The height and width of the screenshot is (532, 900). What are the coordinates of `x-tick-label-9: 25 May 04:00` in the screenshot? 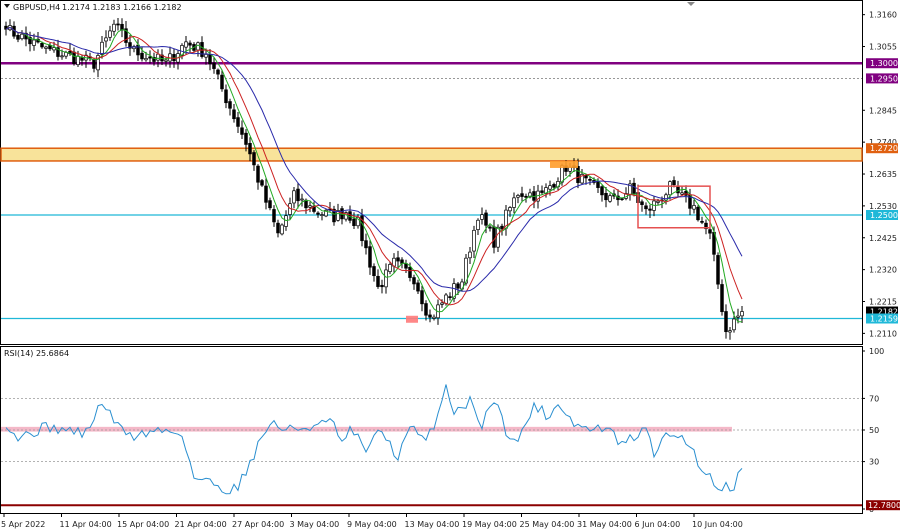 It's located at (547, 524).